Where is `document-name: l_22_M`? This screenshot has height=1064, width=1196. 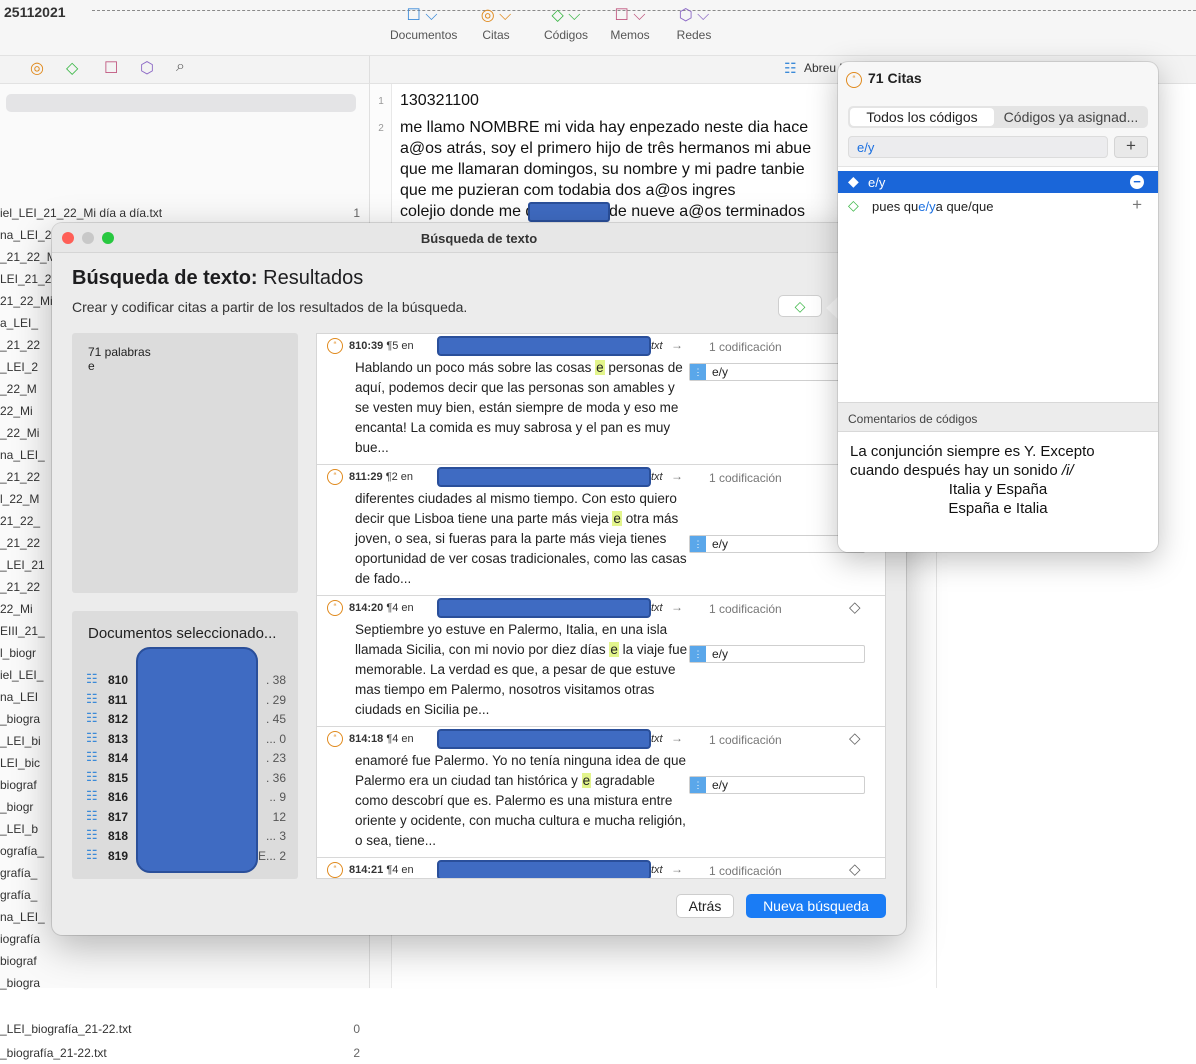
document-name: l_22_M is located at coordinates (20, 499).